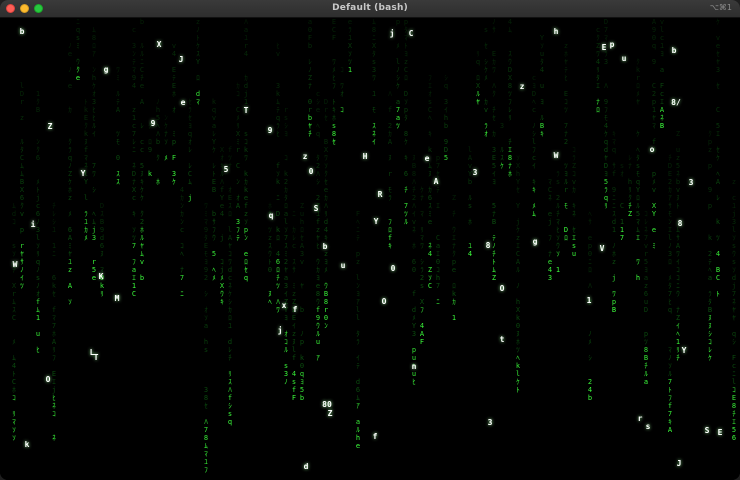 The width and height of the screenshot is (740, 480). What do you see at coordinates (411, 33) in the screenshot?
I see `rain-head-glyph: C` at bounding box center [411, 33].